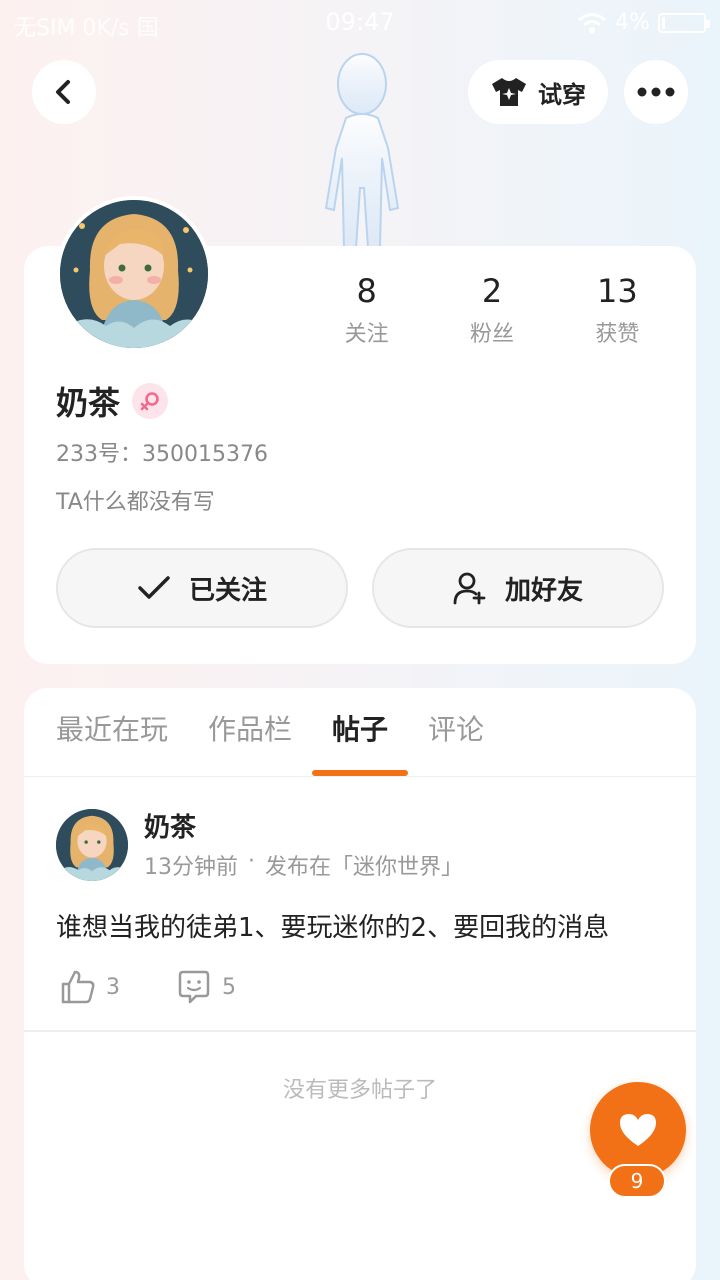 Image resolution: width=720 pixels, height=1280 pixels. What do you see at coordinates (191, 867) in the screenshot?
I see `post-time: 13分钟前` at bounding box center [191, 867].